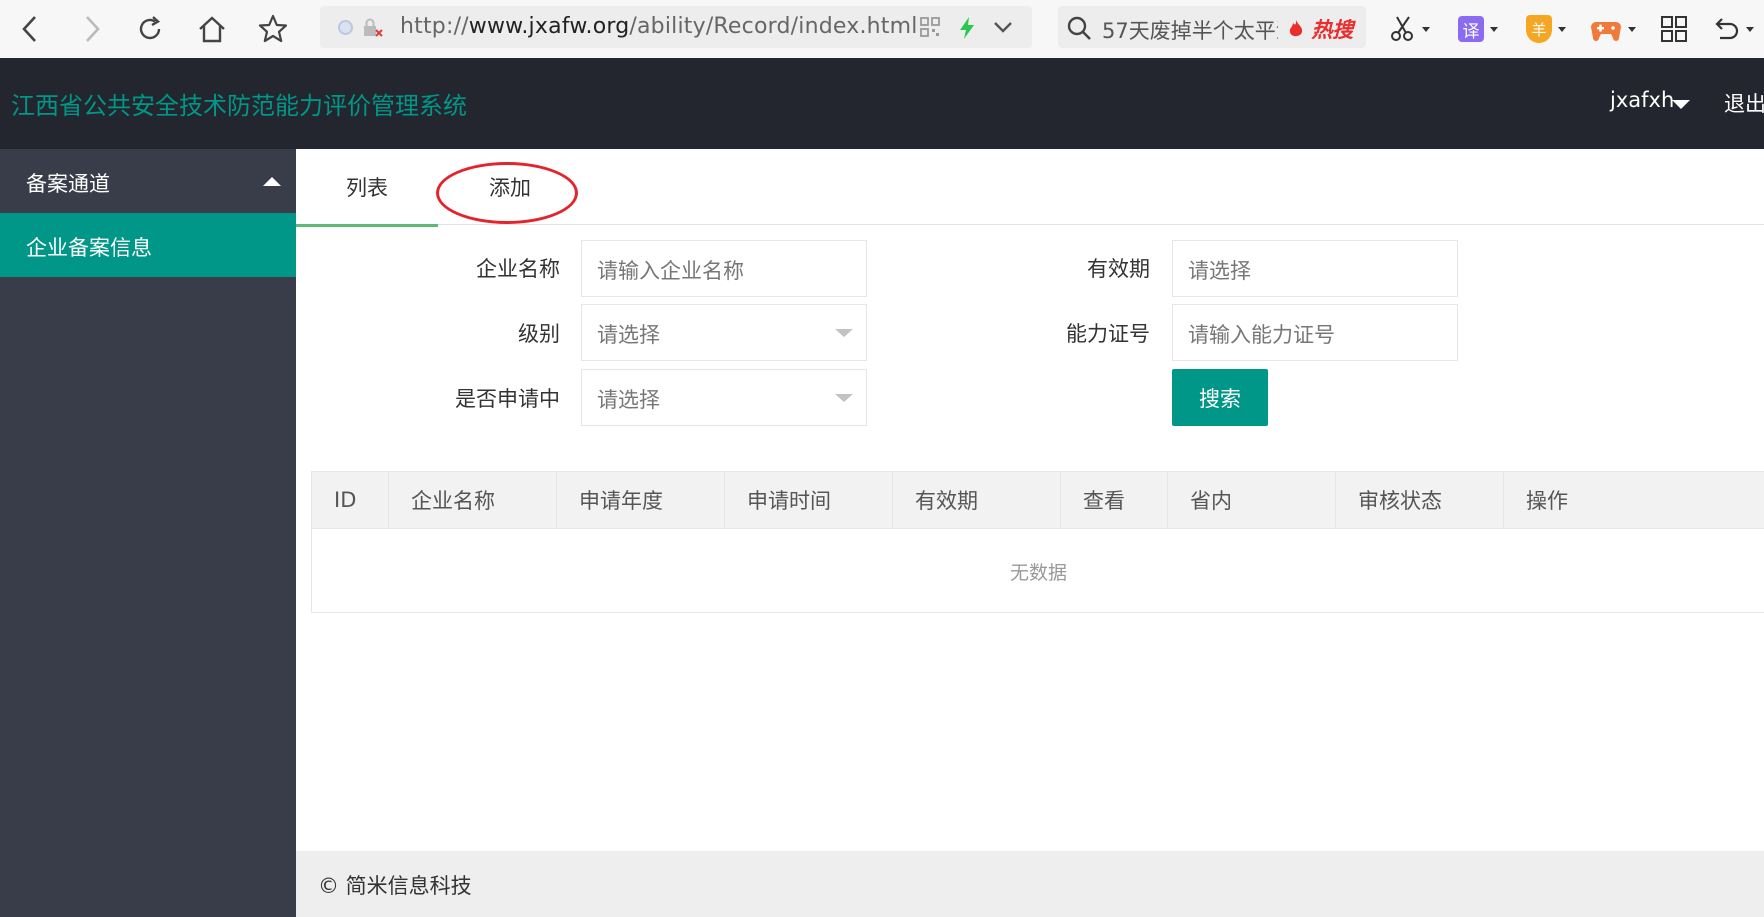 The height and width of the screenshot is (917, 1764). I want to click on sidebar-group-record-channel: 备案通道, so click(148, 181).